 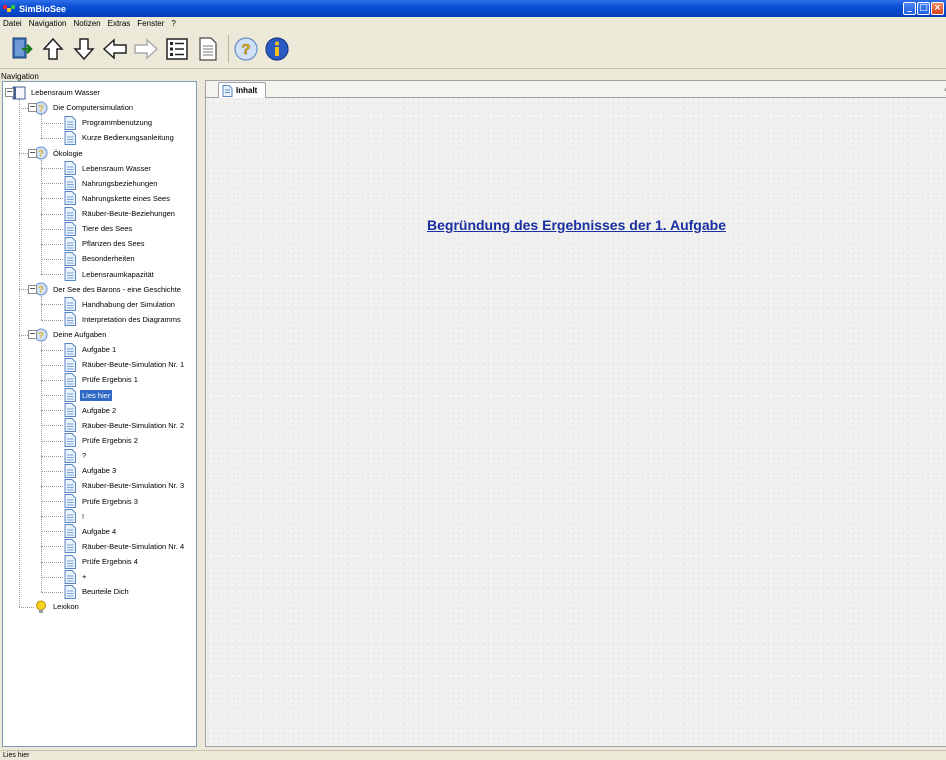 I want to click on minimize-button: _, so click(x=909, y=8).